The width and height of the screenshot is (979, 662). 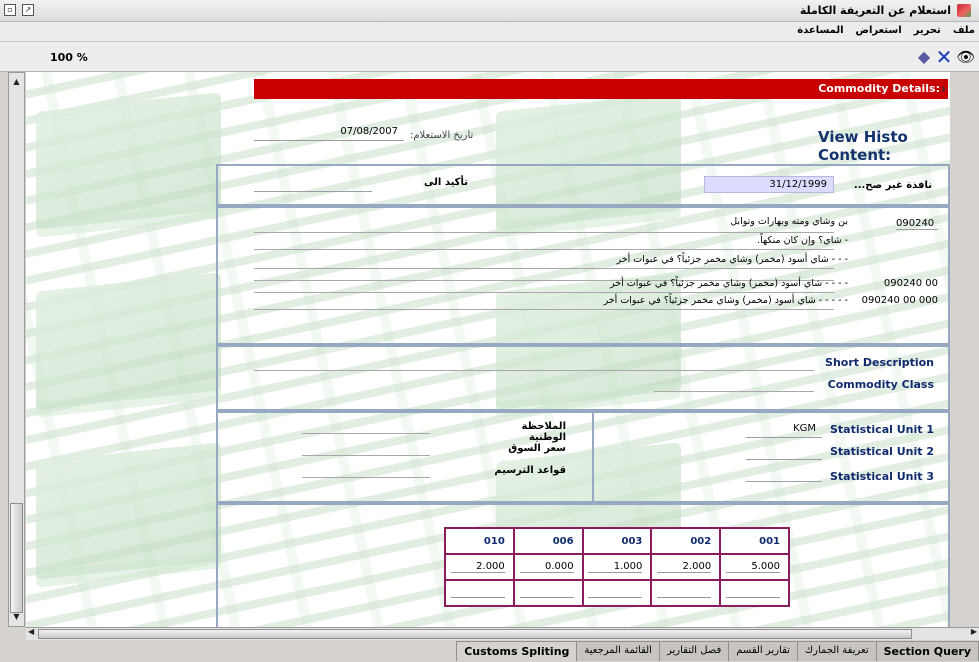 I want to click on duty-value: 2.000, so click(x=684, y=567).